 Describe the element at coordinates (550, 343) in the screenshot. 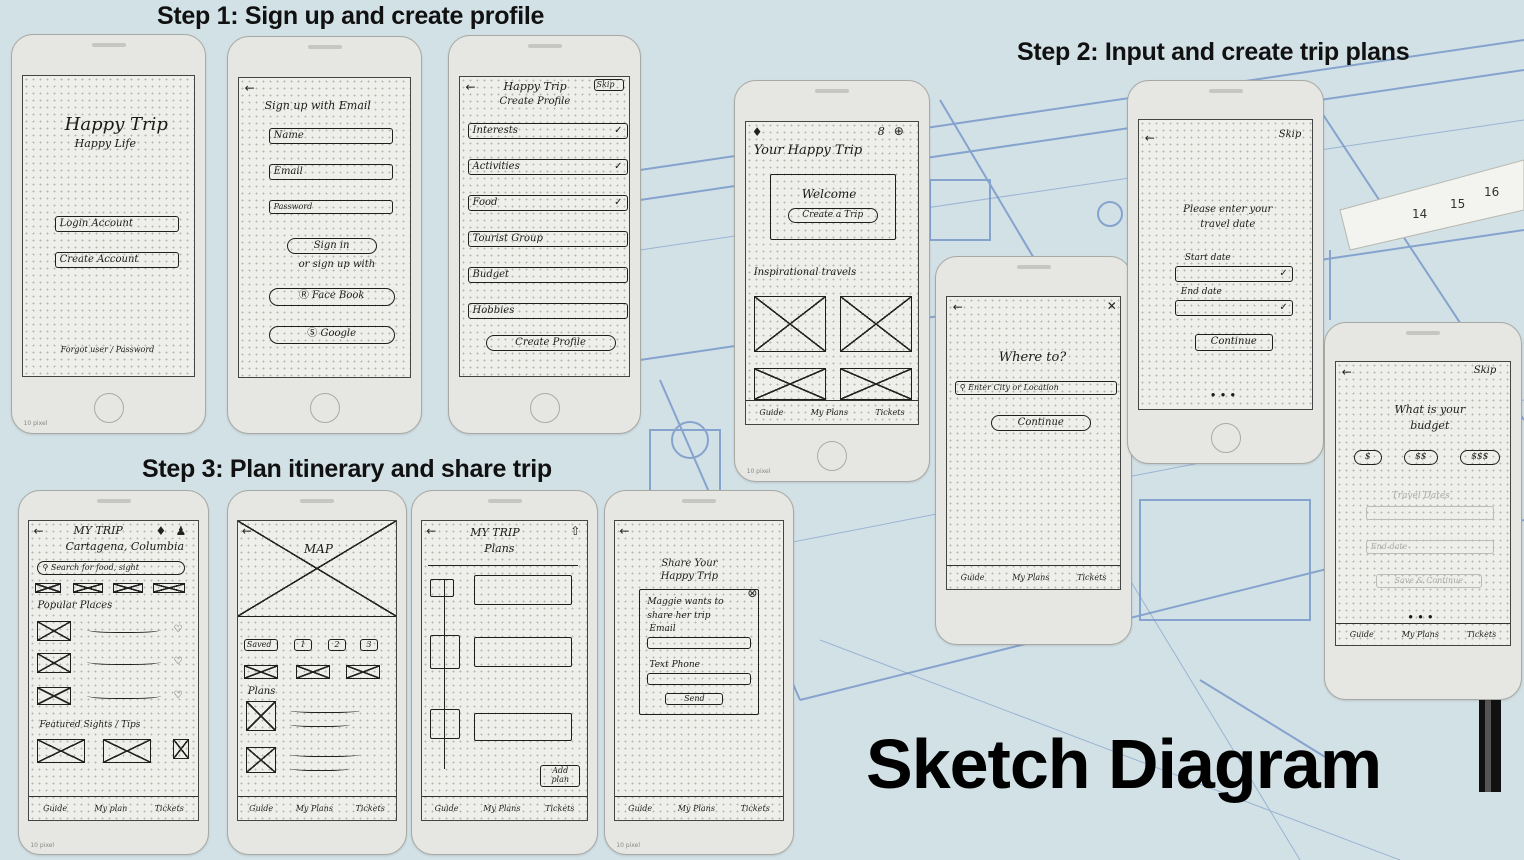

I see `create-profile-button: Create Profile` at that location.